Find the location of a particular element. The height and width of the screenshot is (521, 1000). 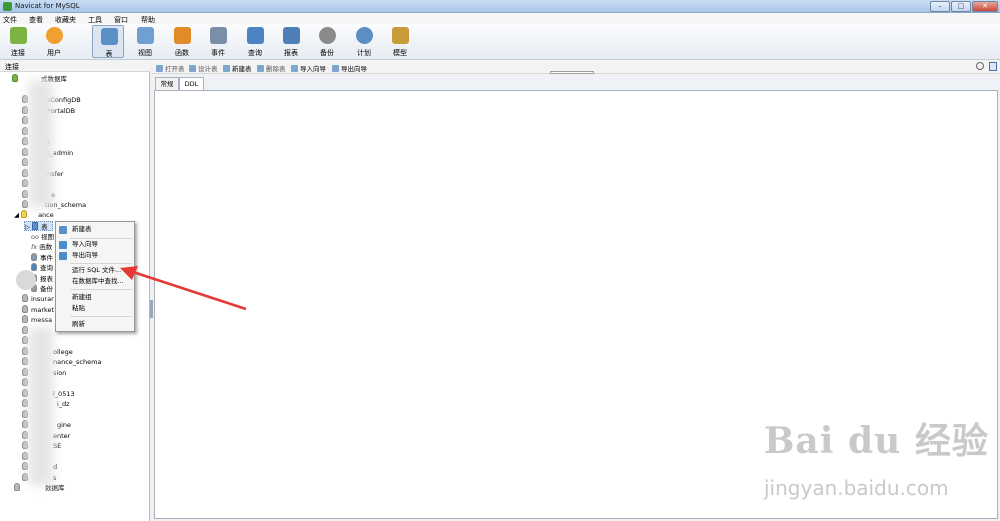

baidu-watermark: Bai du 经验 jingyan.baidu.com is located at coordinates (879, 462).